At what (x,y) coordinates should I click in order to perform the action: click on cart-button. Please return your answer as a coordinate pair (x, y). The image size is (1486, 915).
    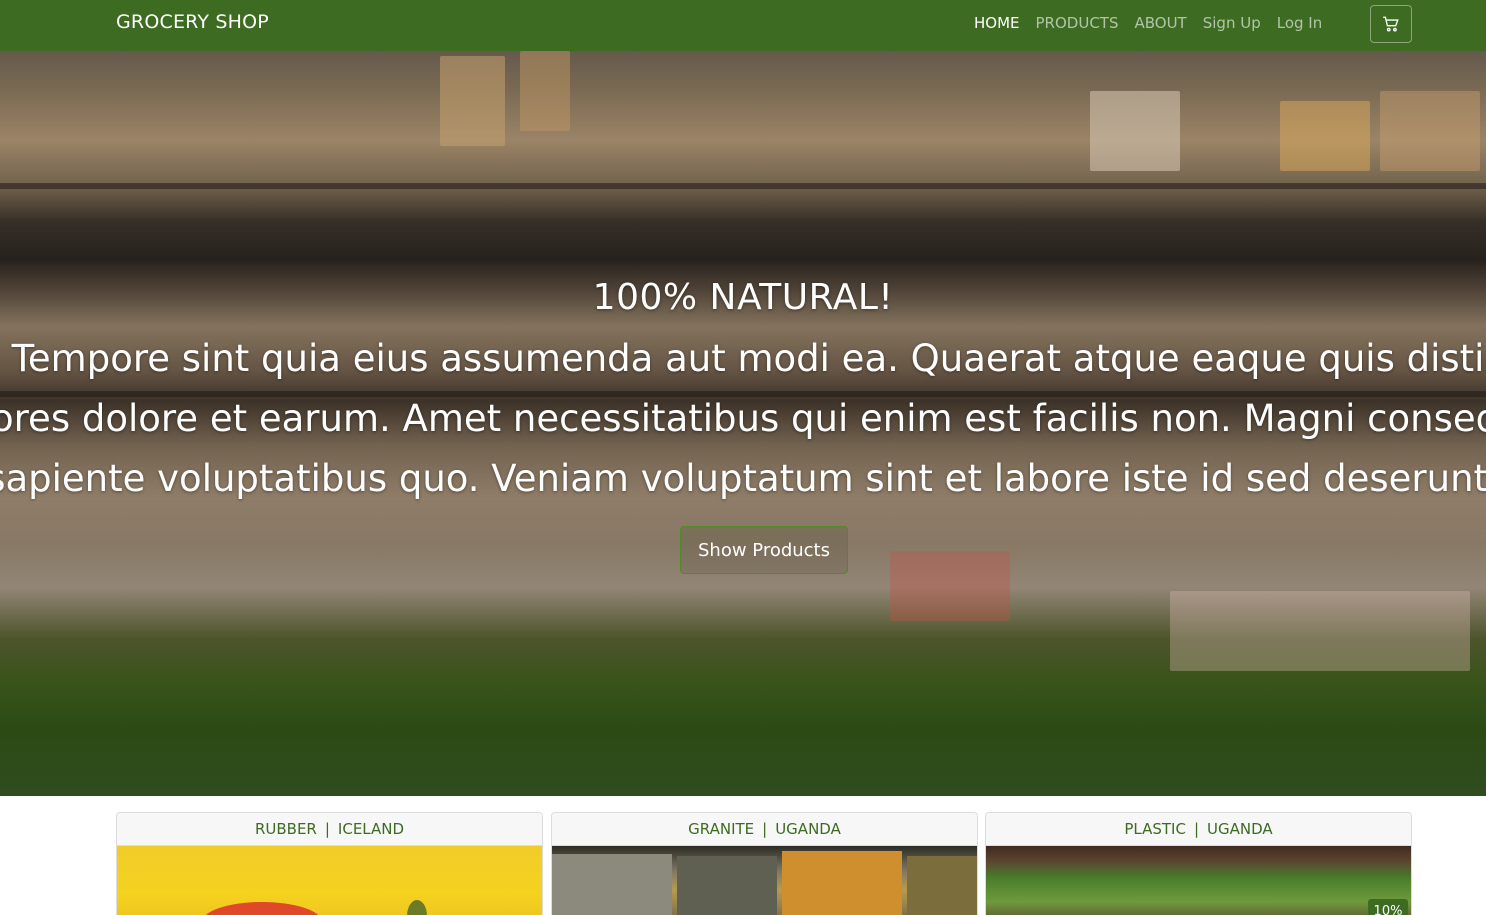
    Looking at the image, I should click on (1391, 24).